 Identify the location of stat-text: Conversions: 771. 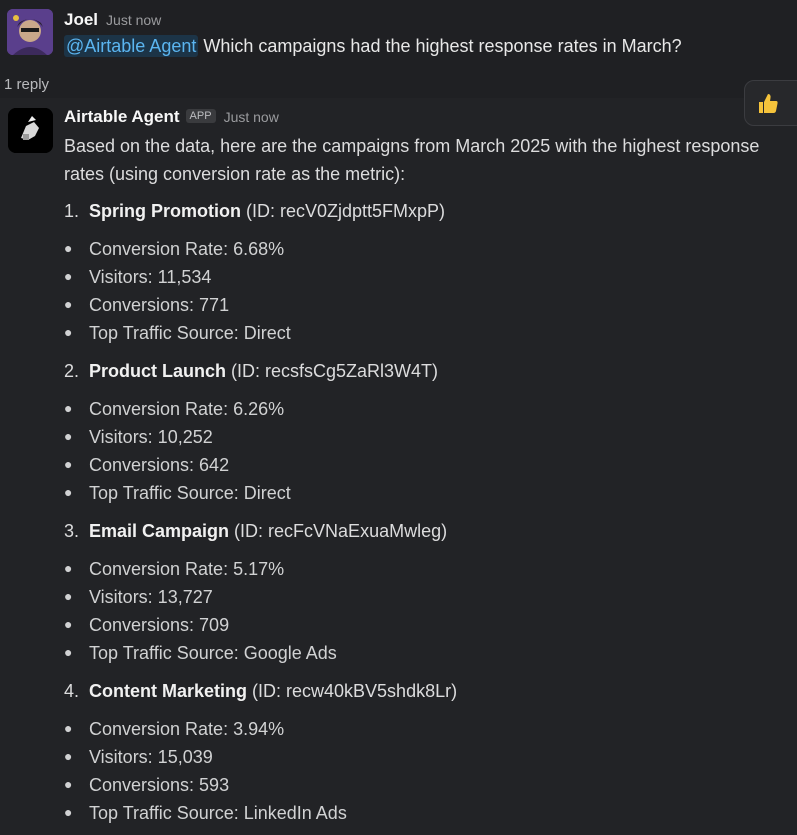
(159, 305).